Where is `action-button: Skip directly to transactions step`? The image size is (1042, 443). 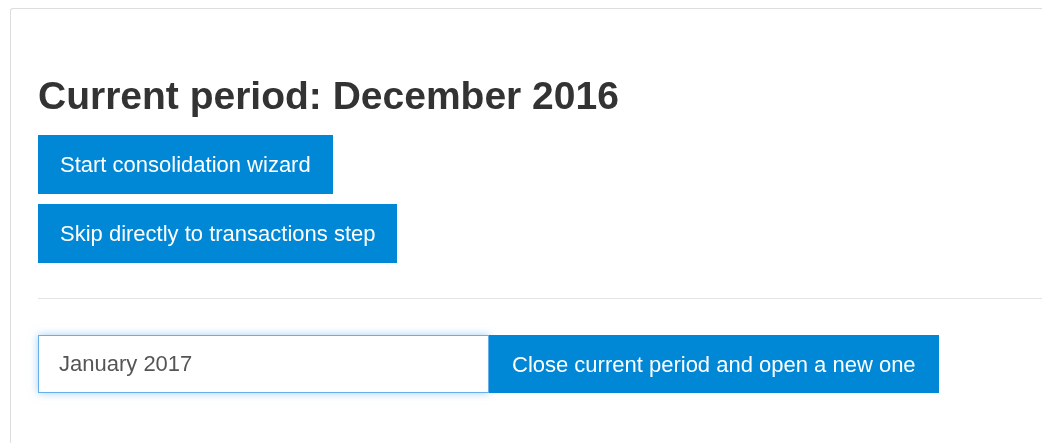 action-button: Skip directly to transactions step is located at coordinates (218, 233).